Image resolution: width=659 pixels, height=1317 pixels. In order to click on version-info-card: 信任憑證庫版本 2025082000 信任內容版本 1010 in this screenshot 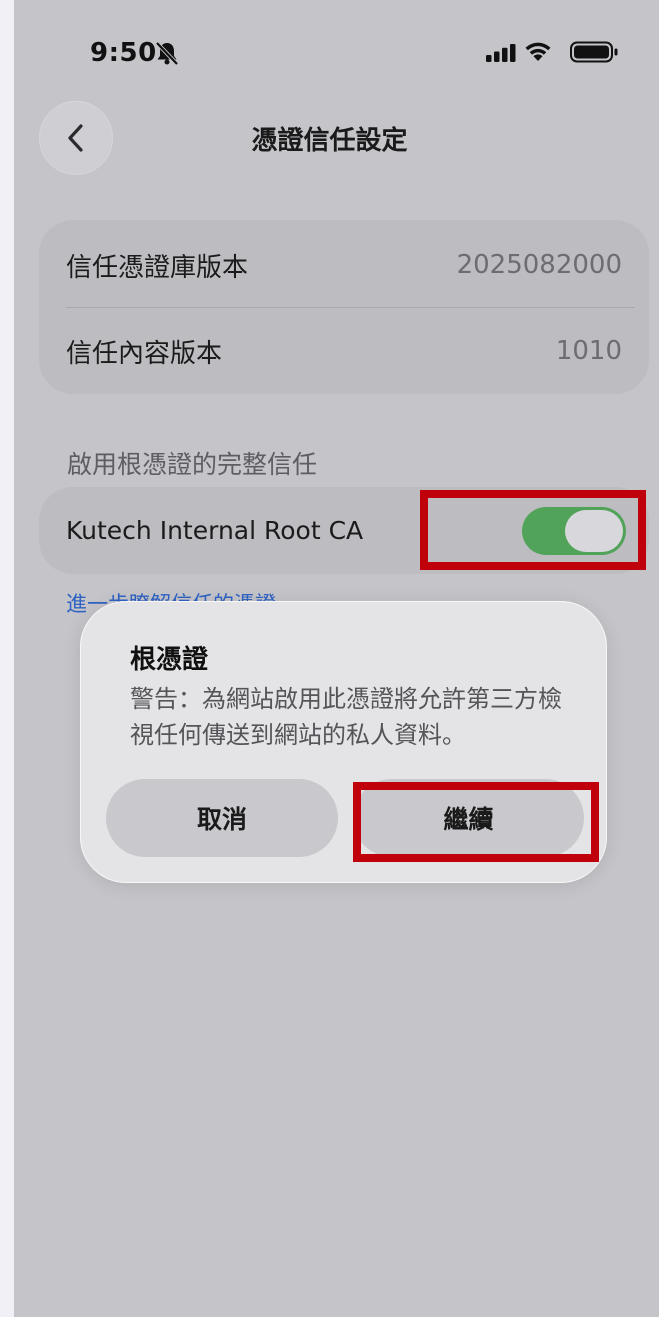, I will do `click(344, 307)`.